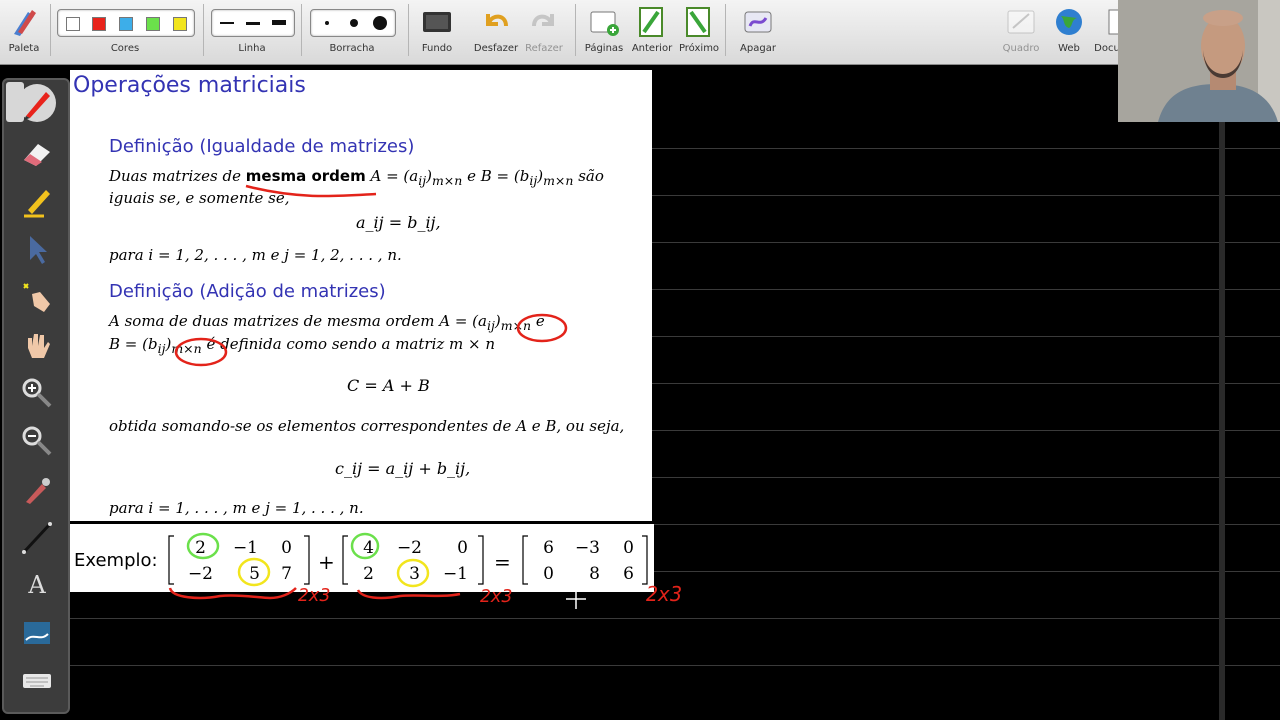 The image size is (1280, 720). I want to click on web-label: Web, so click(1069, 48).